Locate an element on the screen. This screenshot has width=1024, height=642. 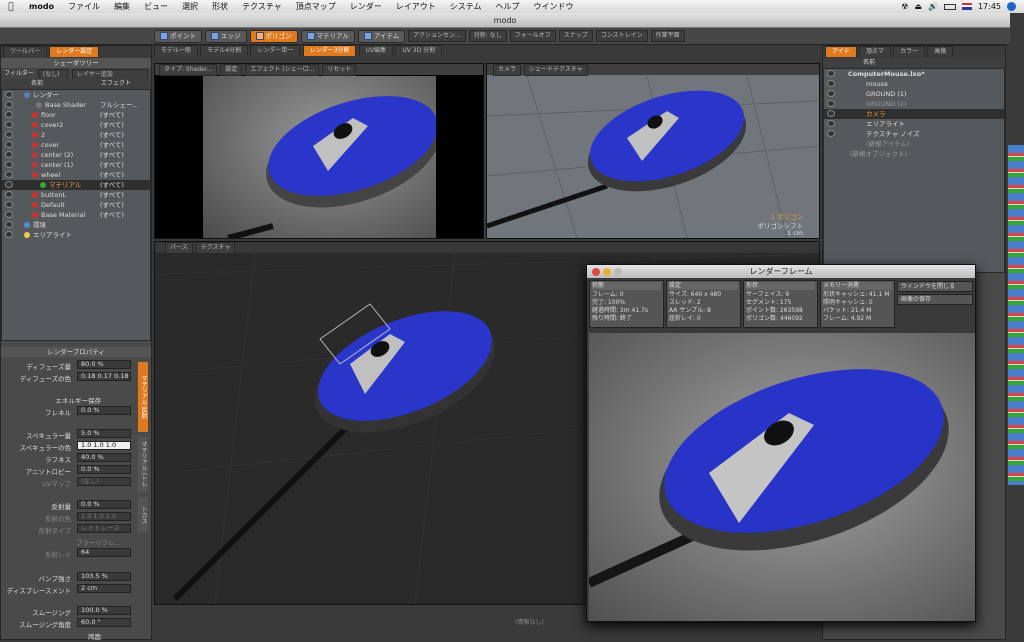
shader-tree-item: レンダー is located at coordinates (76, 95).